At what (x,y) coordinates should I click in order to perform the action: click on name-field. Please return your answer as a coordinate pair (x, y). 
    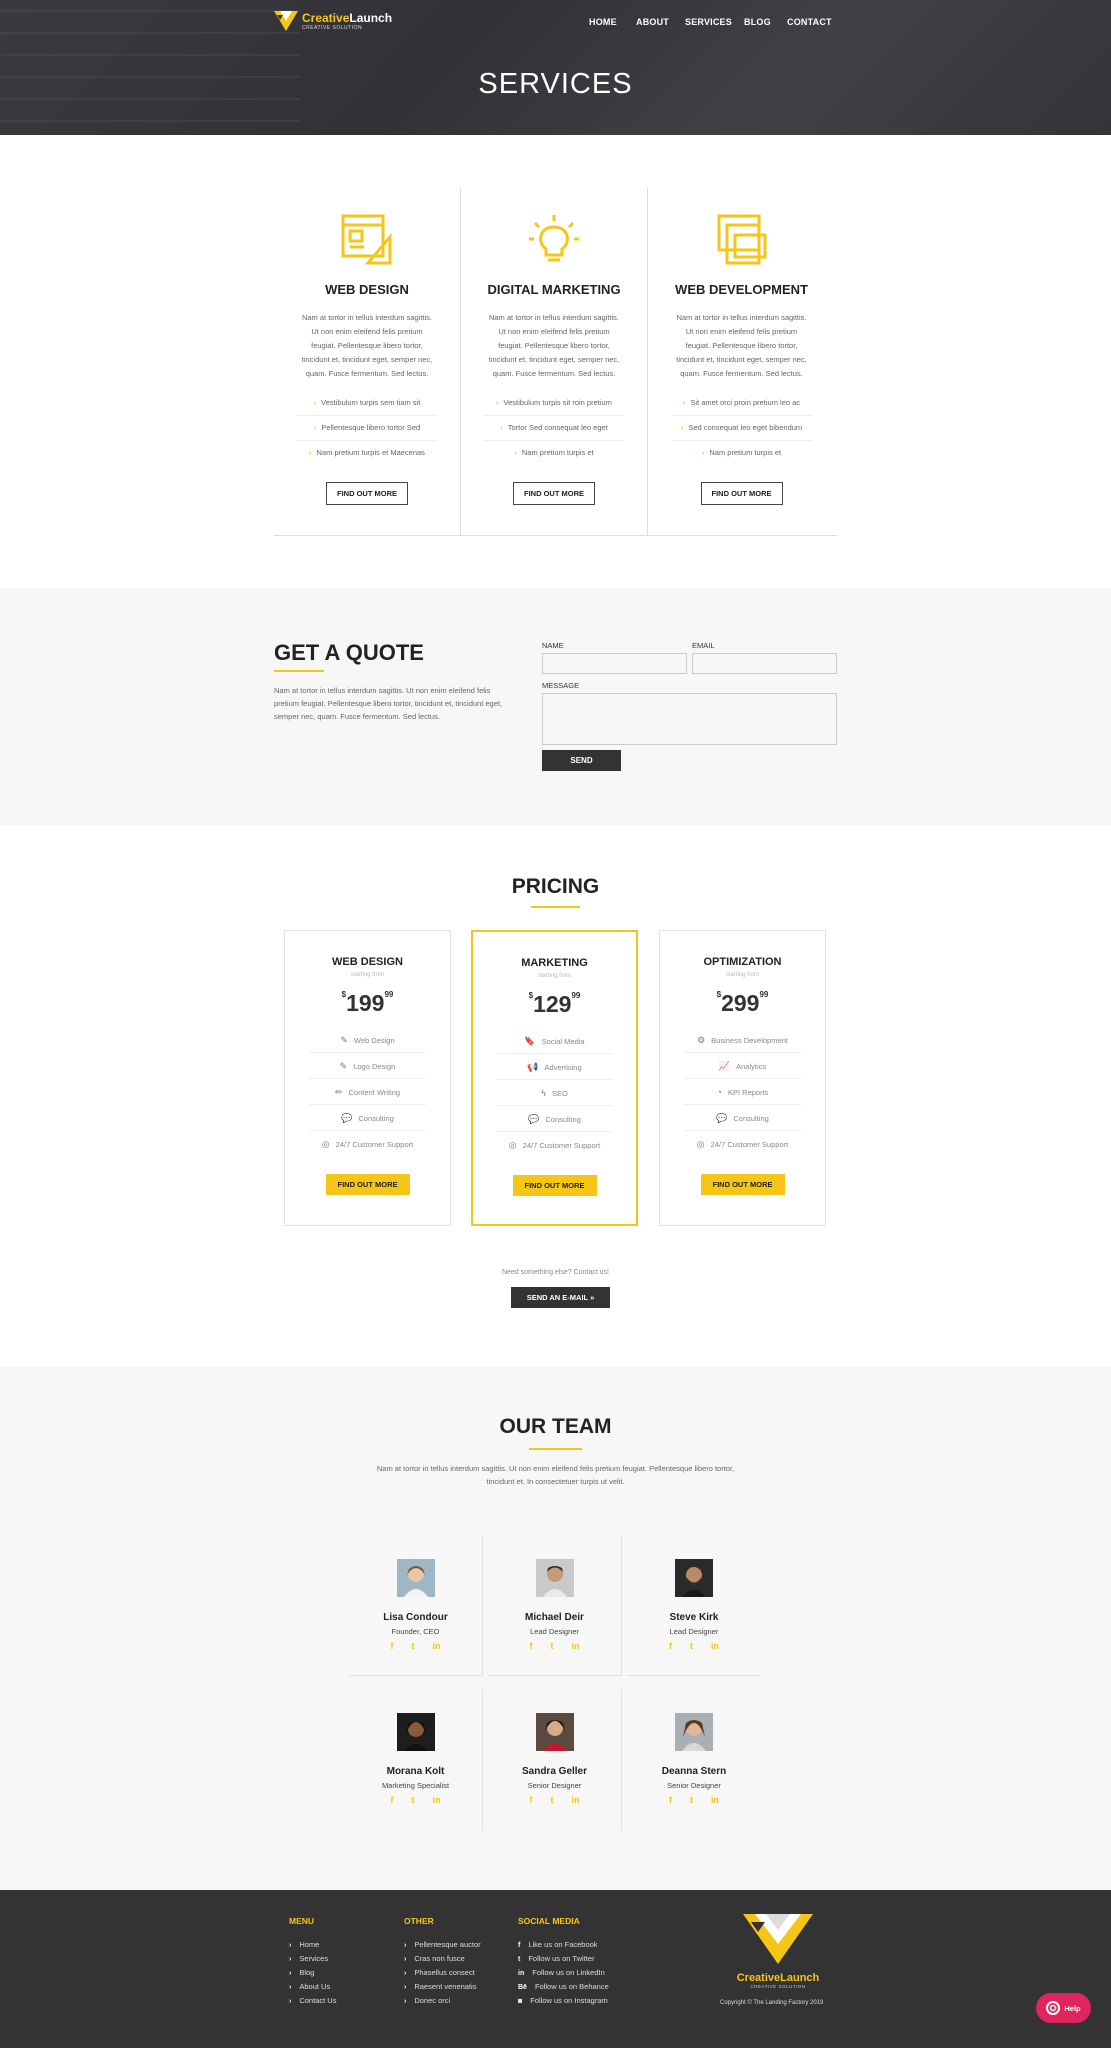
    Looking at the image, I should click on (614, 663).